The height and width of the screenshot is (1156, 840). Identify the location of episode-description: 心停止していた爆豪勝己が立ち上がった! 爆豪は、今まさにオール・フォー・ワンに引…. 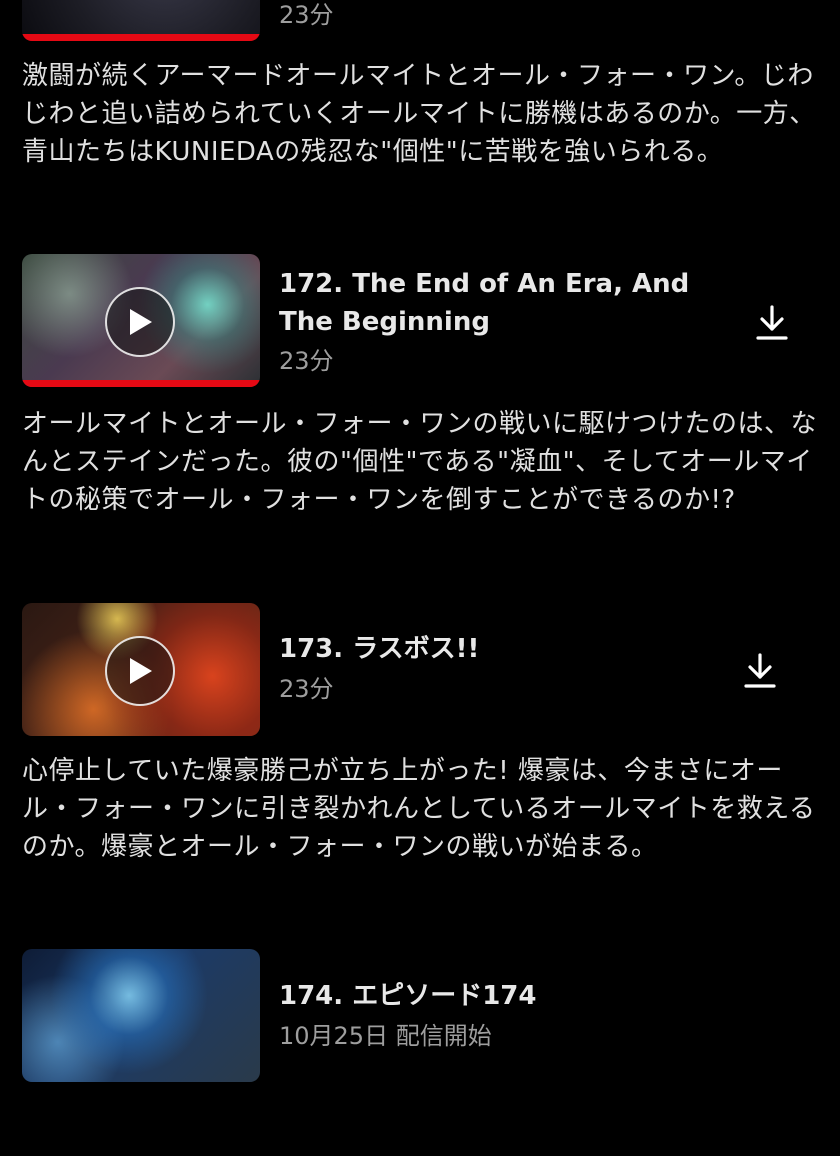
(419, 809).